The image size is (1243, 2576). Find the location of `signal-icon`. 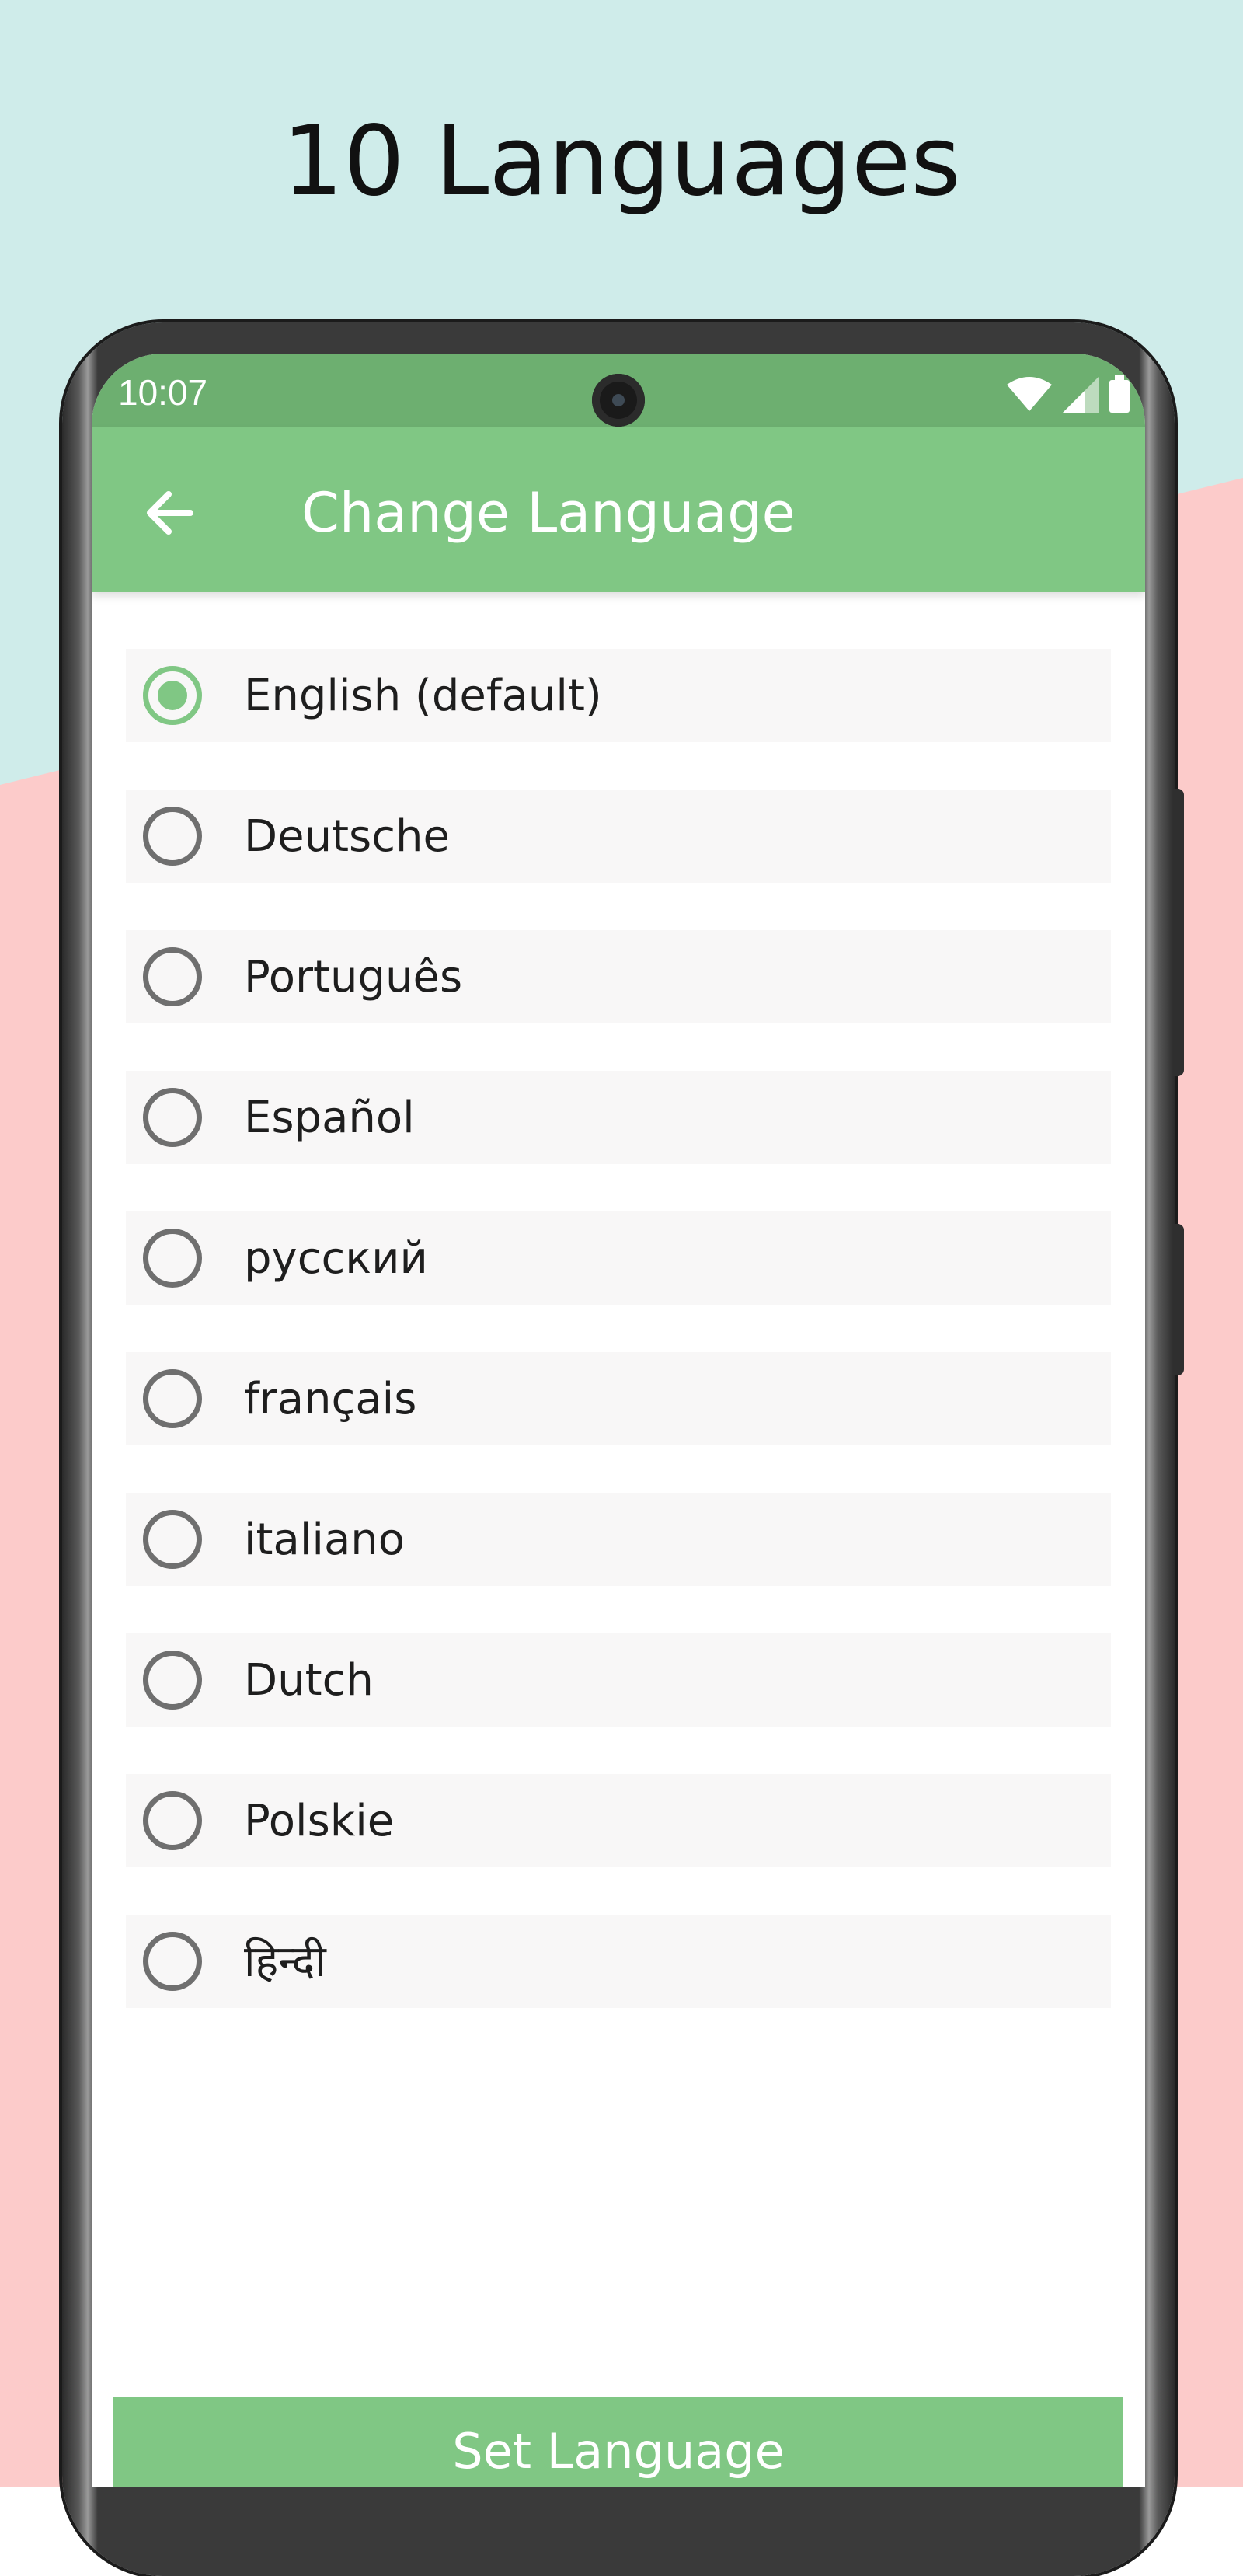

signal-icon is located at coordinates (1081, 395).